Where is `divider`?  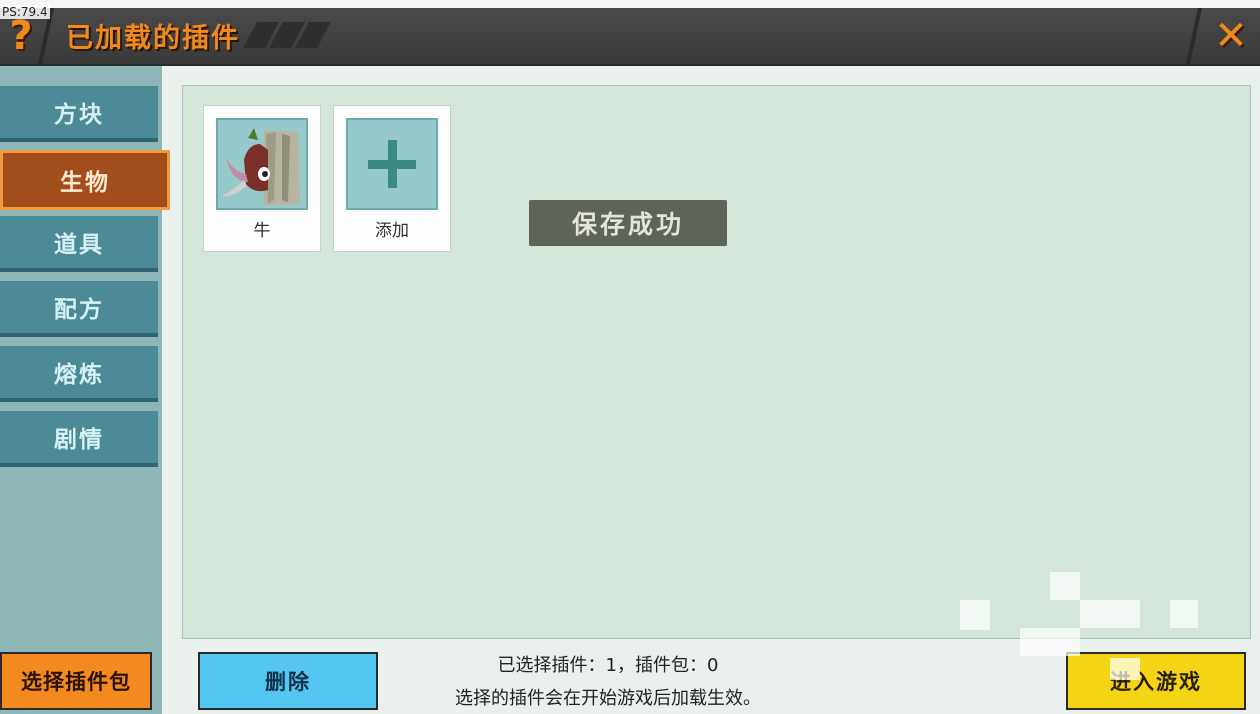 divider is located at coordinates (1194, 36).